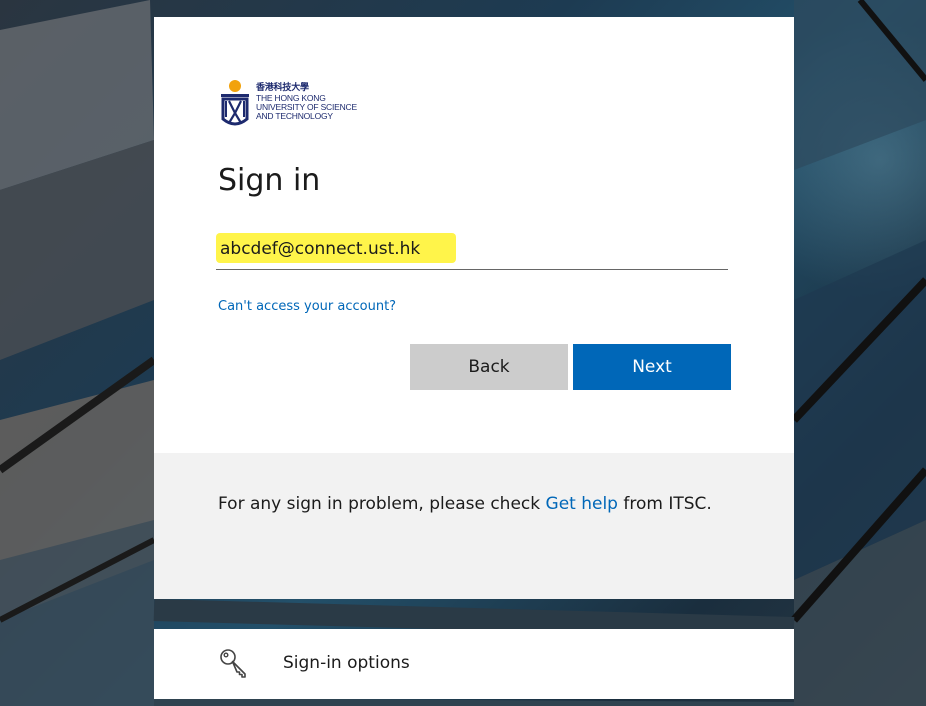 The image size is (926, 706). I want to click on key-icon, so click(233, 663).